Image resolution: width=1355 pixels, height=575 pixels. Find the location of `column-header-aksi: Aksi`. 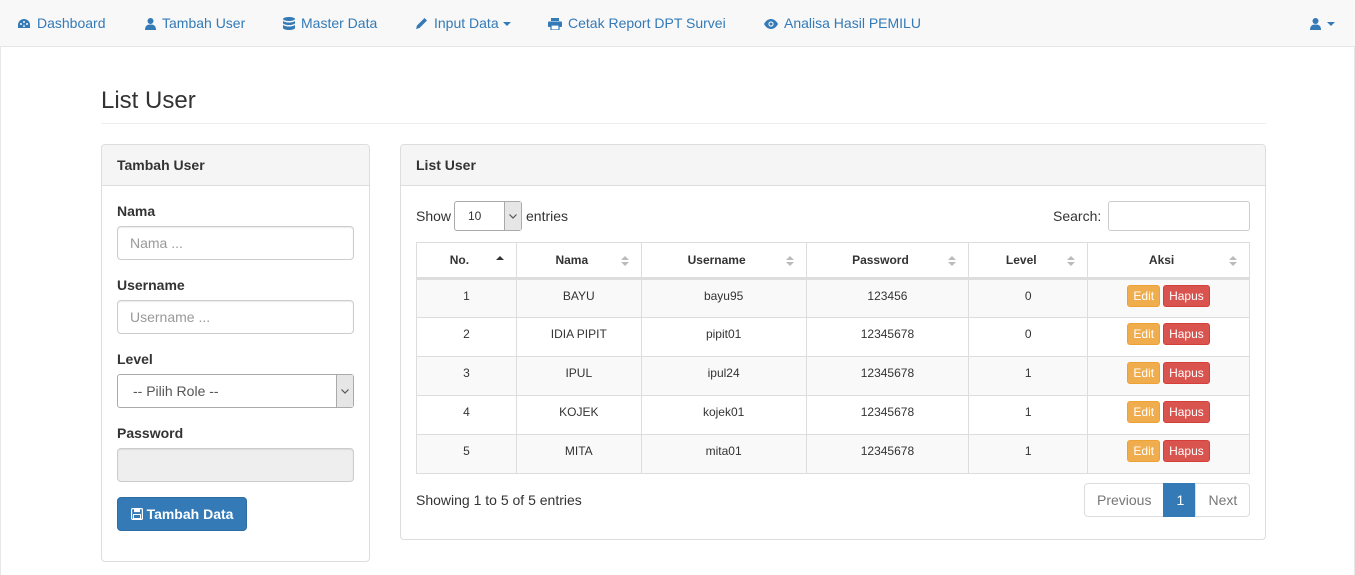

column-header-aksi: Aksi is located at coordinates (1168, 261).